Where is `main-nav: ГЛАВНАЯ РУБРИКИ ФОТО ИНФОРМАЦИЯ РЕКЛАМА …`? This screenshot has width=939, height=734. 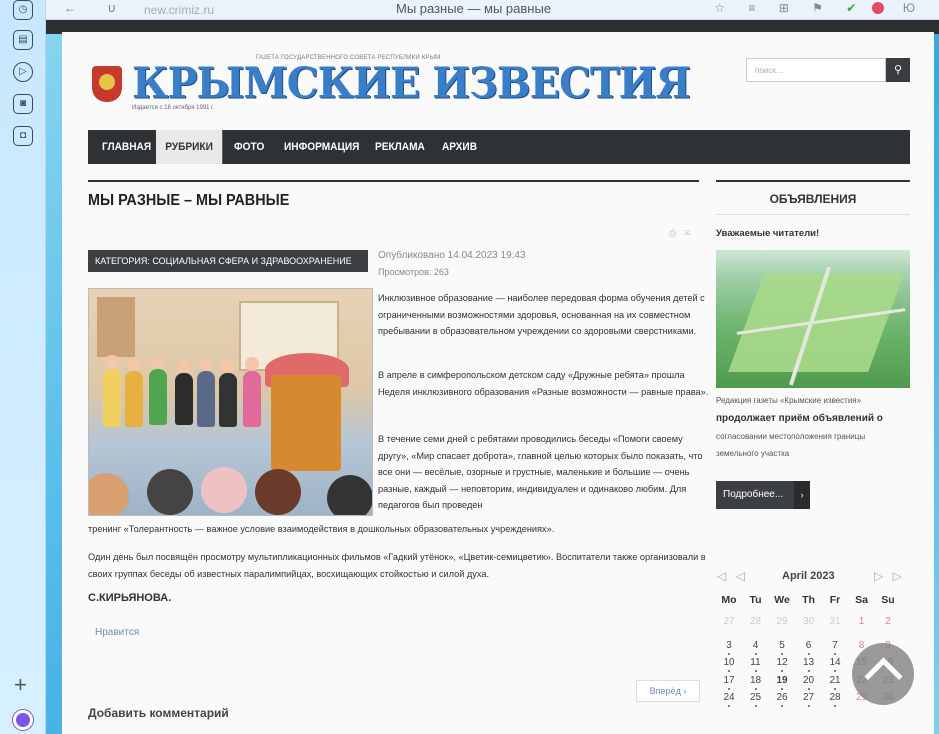
main-nav: ГЛАВНАЯ РУБРИКИ ФОТО ИНФОРМАЦИЯ РЕКЛАМА … is located at coordinates (499, 147).